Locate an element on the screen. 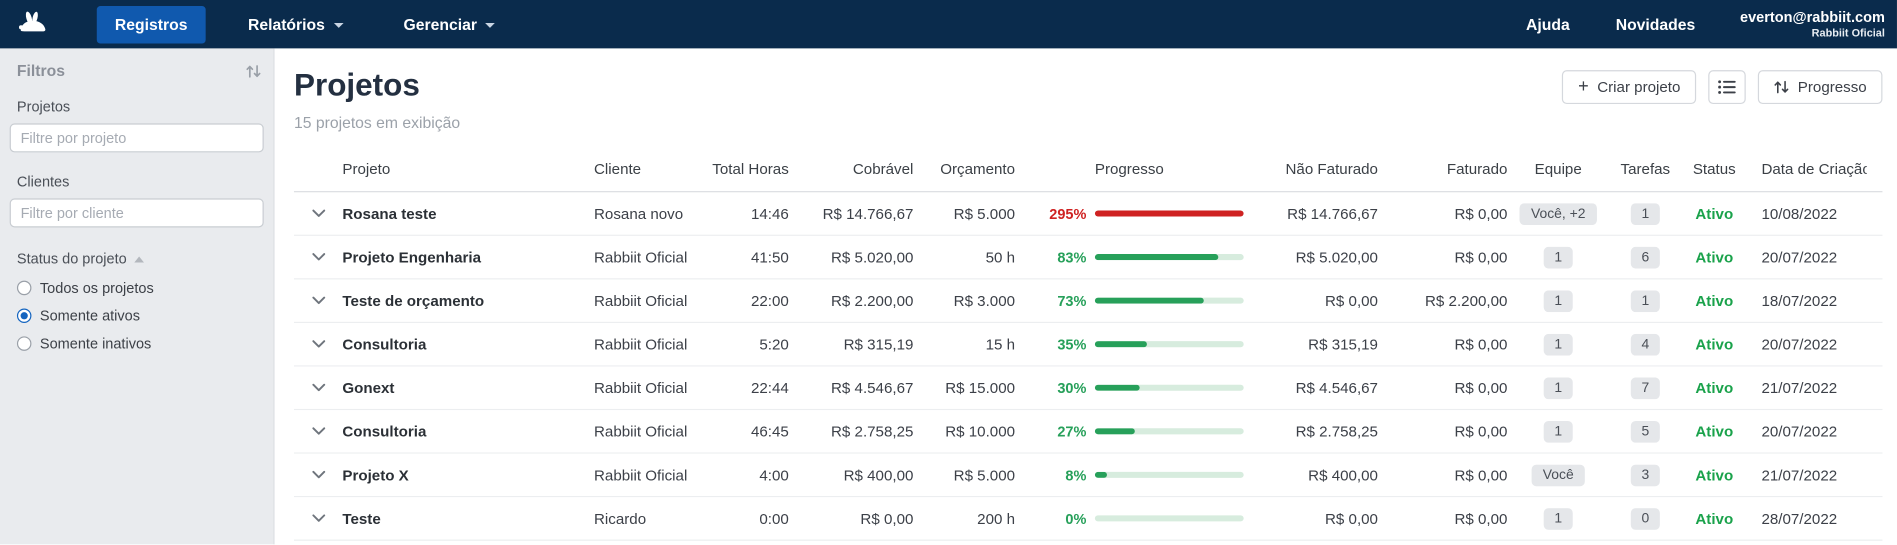 The image size is (1897, 545). progress-cell: 83% is located at coordinates (1133, 257).